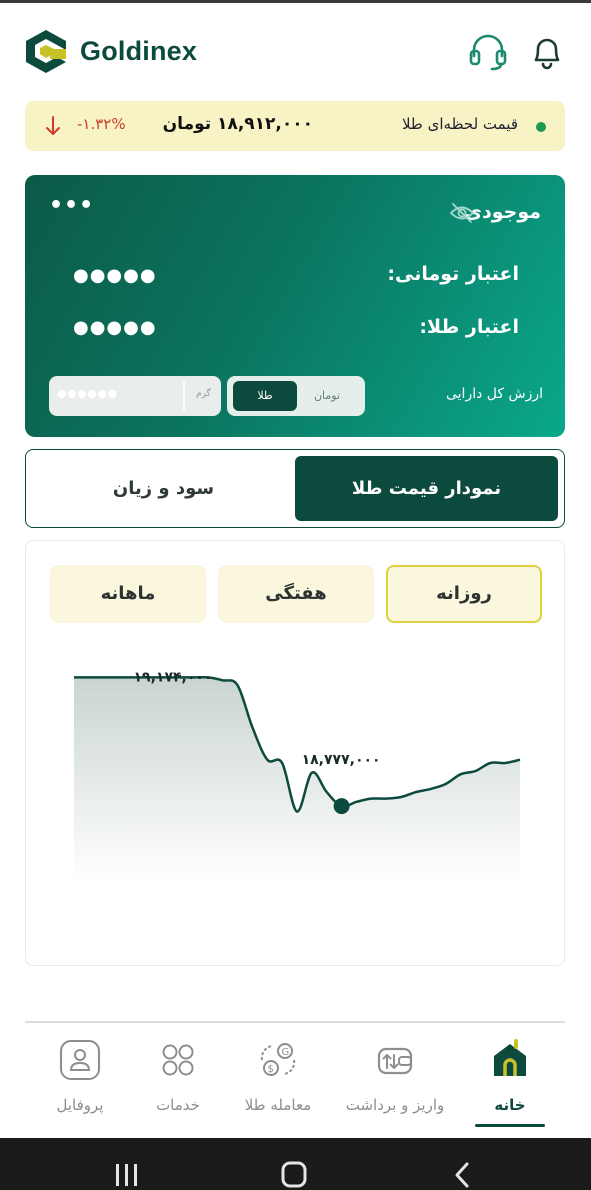 The image size is (591, 1190). What do you see at coordinates (178, 1060) in the screenshot?
I see `grid-icon` at bounding box center [178, 1060].